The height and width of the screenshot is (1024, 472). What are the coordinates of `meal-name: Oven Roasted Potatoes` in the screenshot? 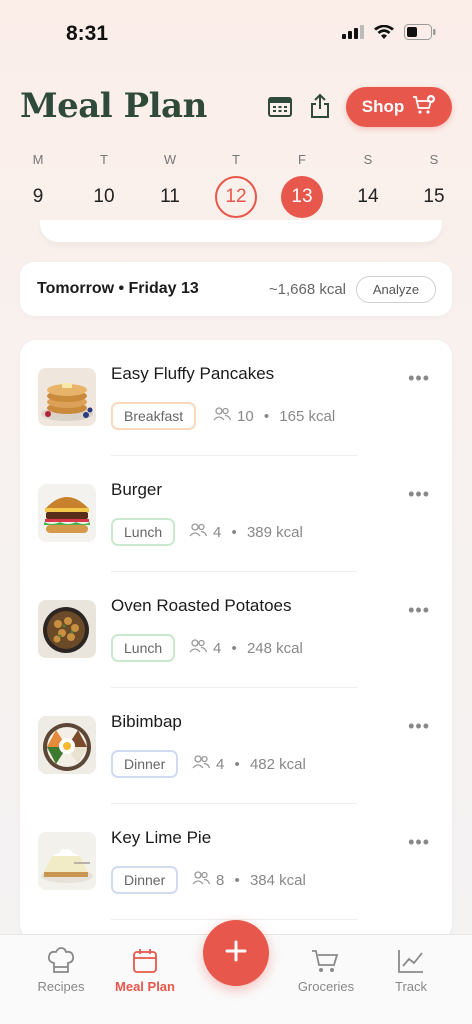 It's located at (201, 605).